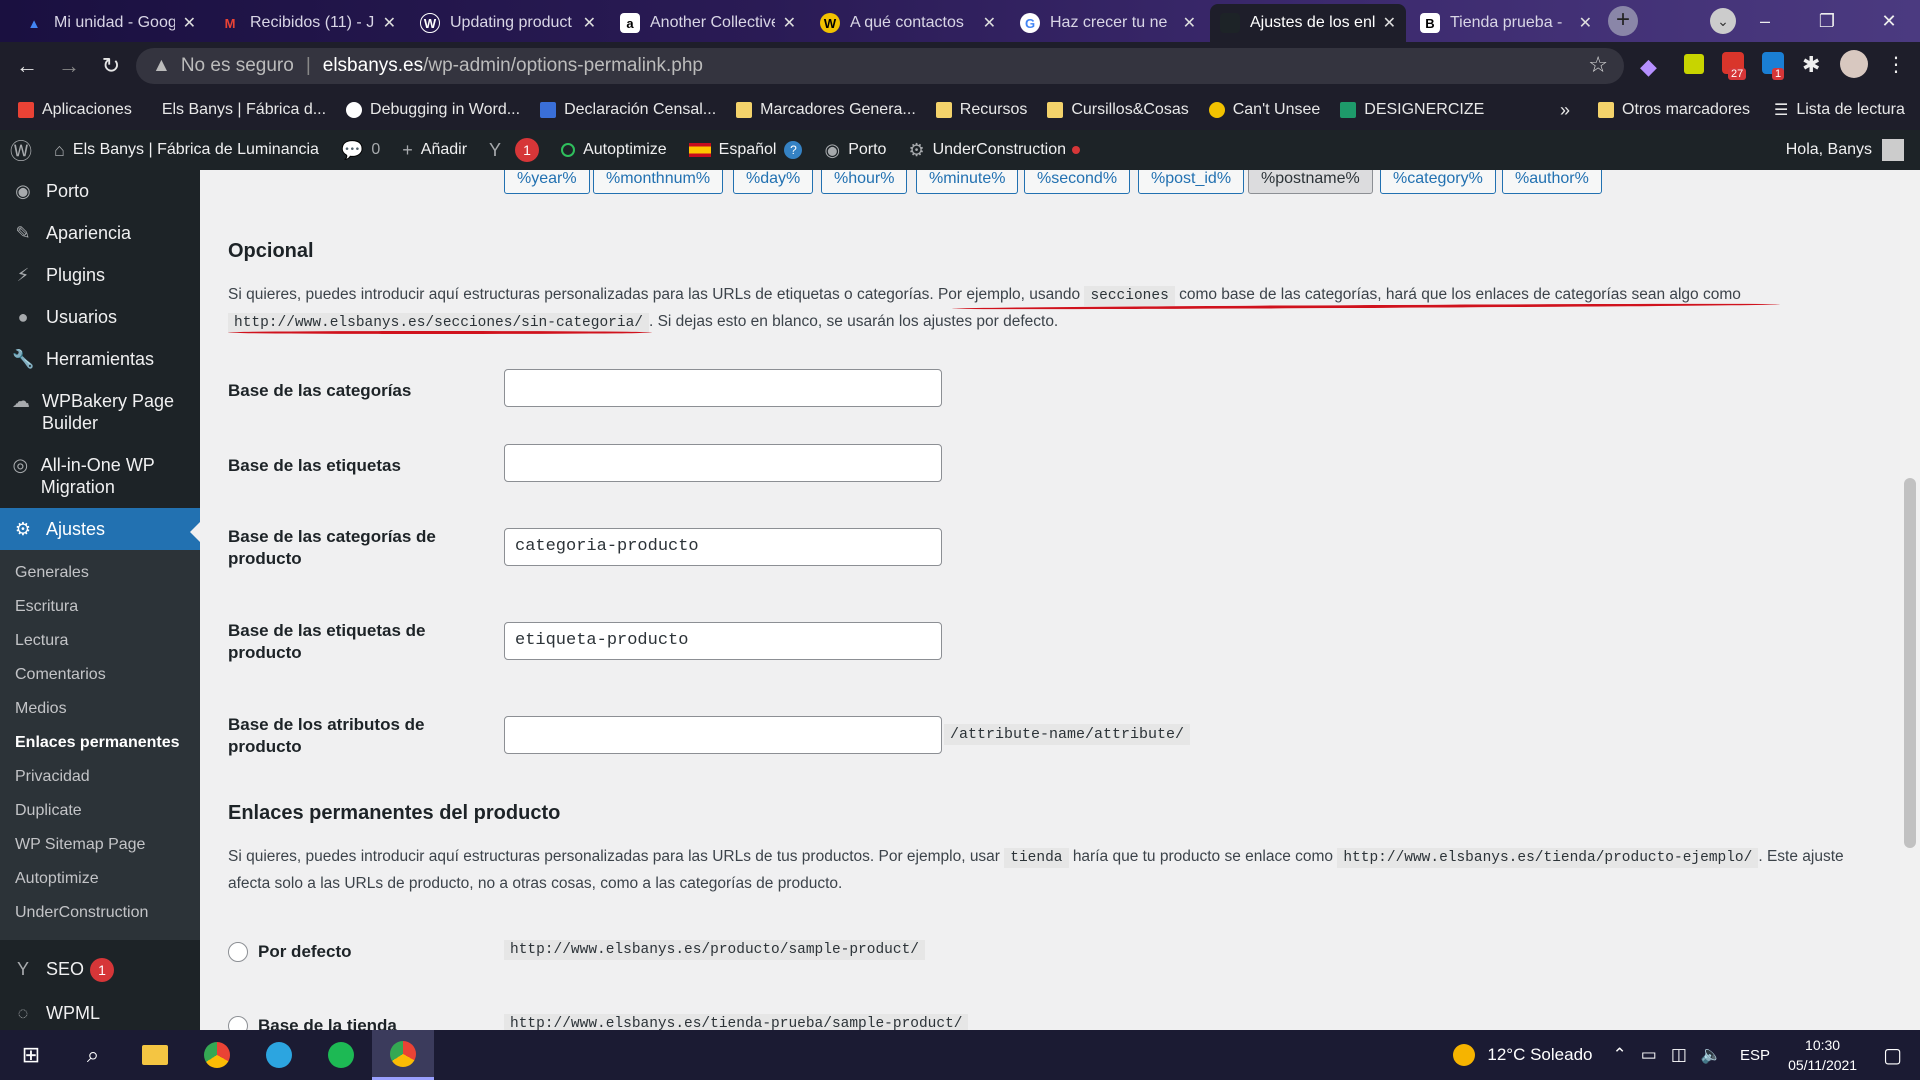 Image resolution: width=1920 pixels, height=1080 pixels. Describe the element at coordinates (1191, 182) in the screenshot. I see `tag-button: %post_id%` at that location.